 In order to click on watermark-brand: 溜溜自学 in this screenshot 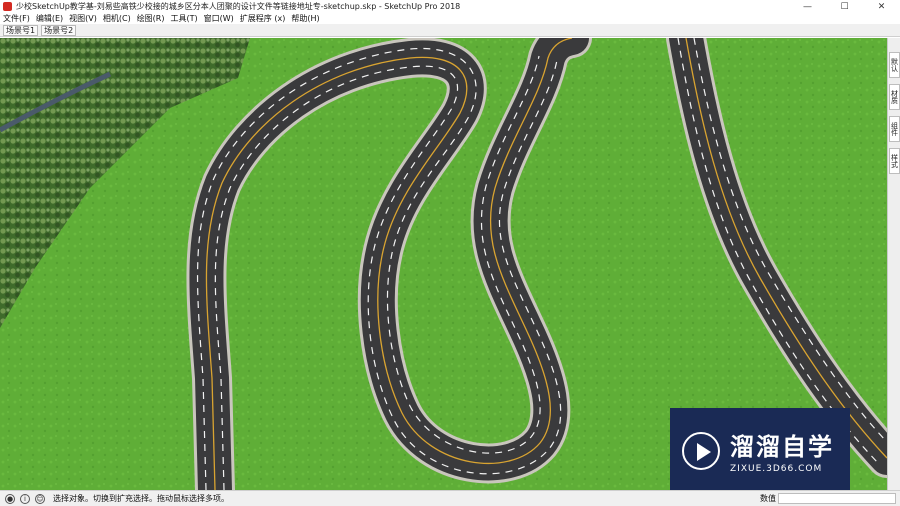, I will do `click(782, 447)`.